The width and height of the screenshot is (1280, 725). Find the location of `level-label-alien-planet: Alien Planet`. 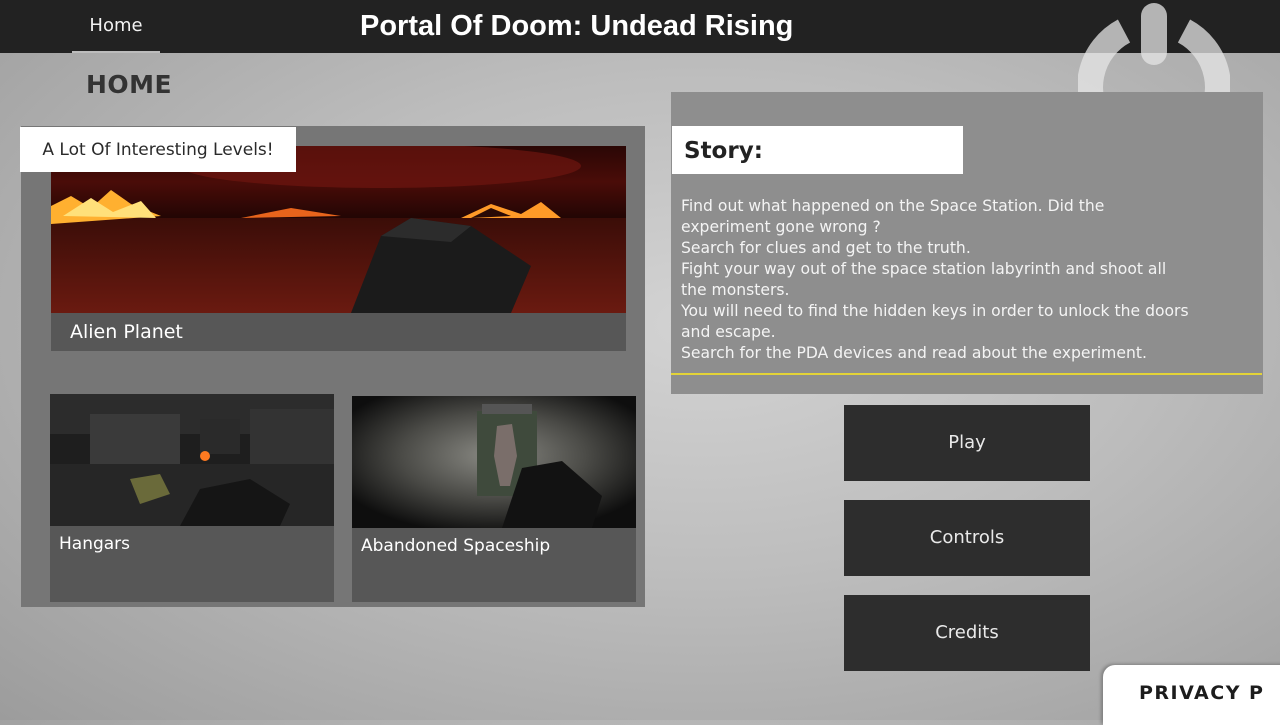

level-label-alien-planet: Alien Planet is located at coordinates (126, 332).